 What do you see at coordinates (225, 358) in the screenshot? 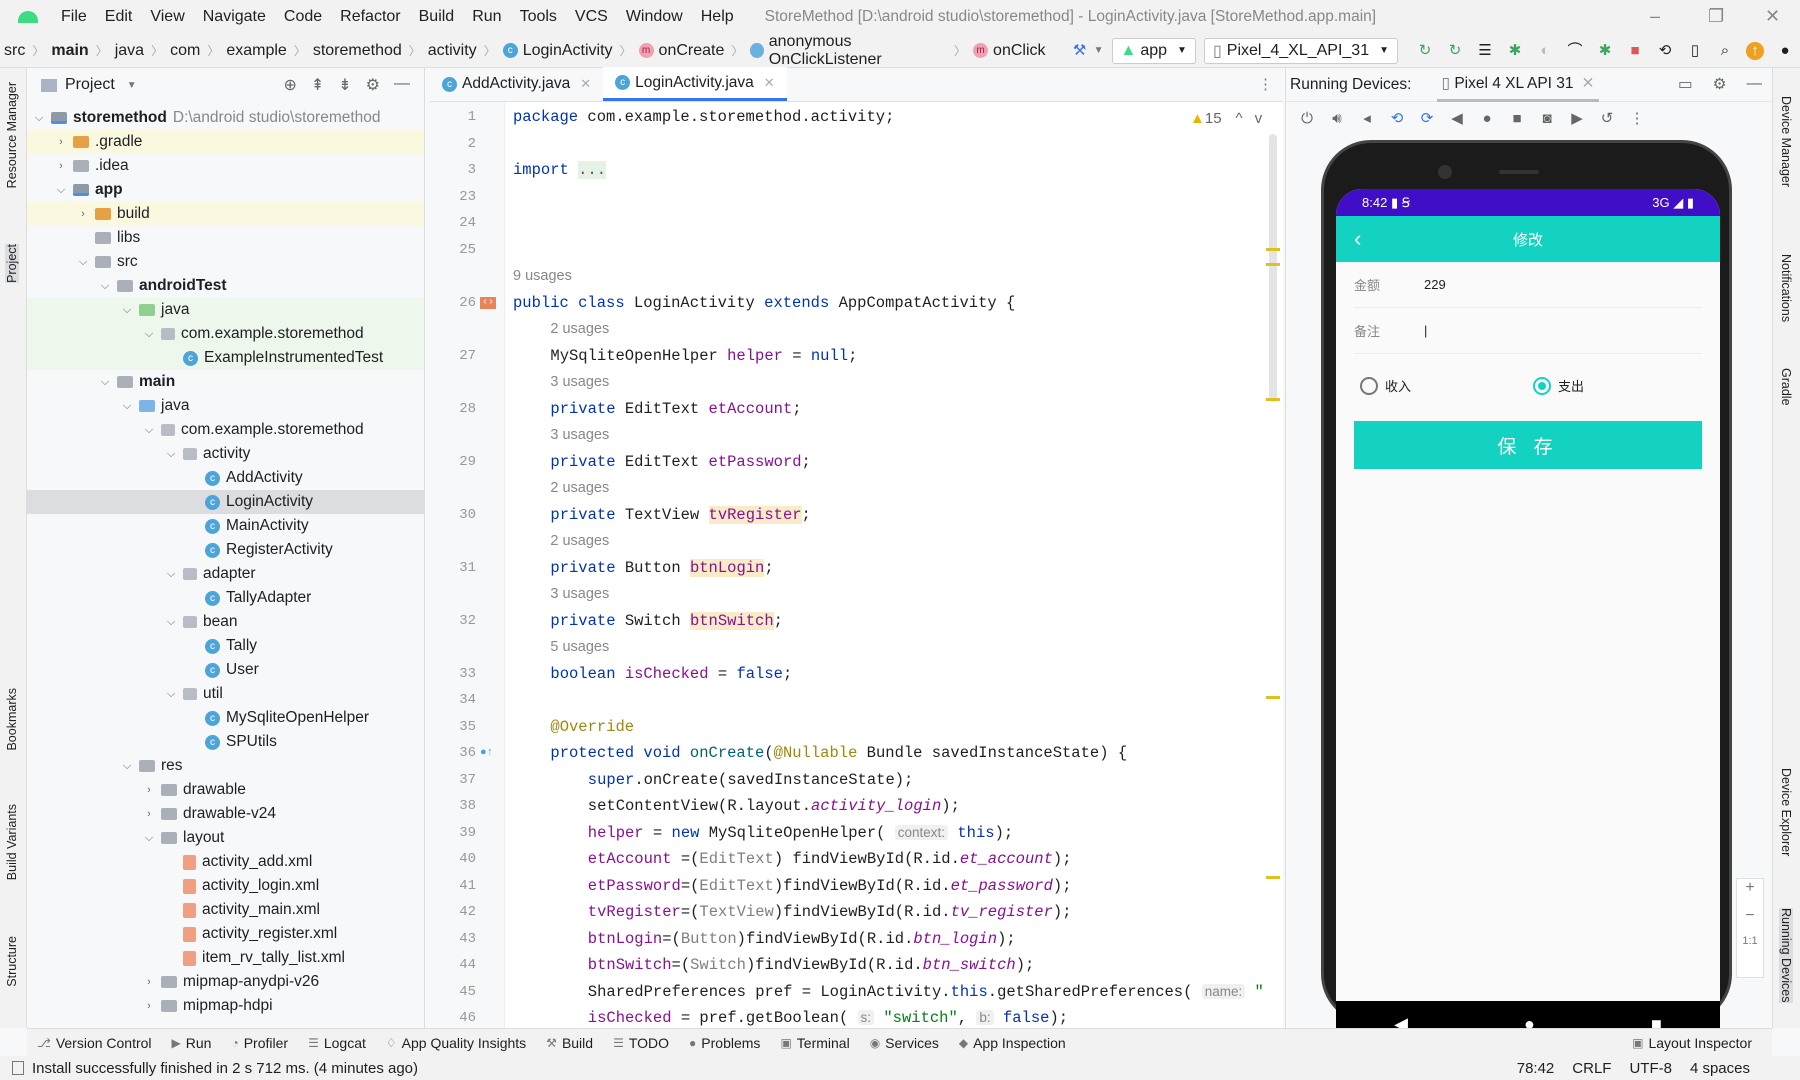
I see `tree-item: c ExampleInstrumentedTest` at bounding box center [225, 358].